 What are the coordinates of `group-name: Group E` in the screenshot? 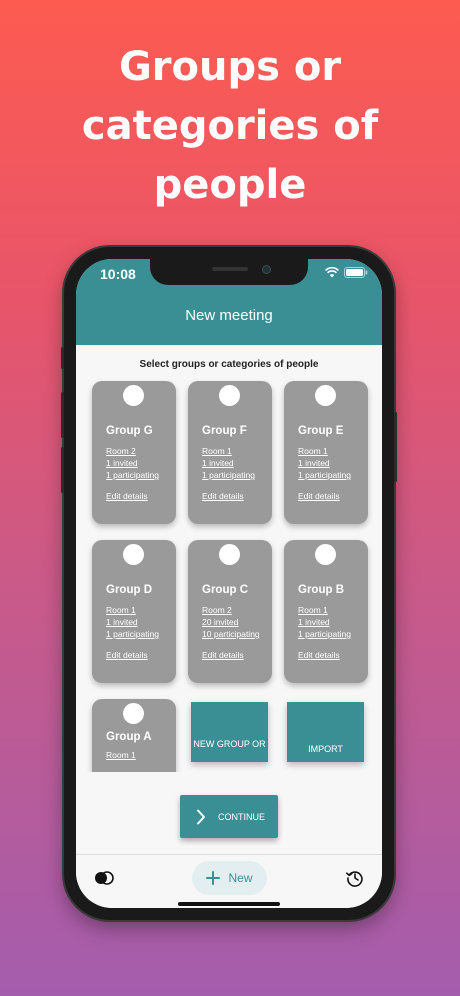 It's located at (321, 431).